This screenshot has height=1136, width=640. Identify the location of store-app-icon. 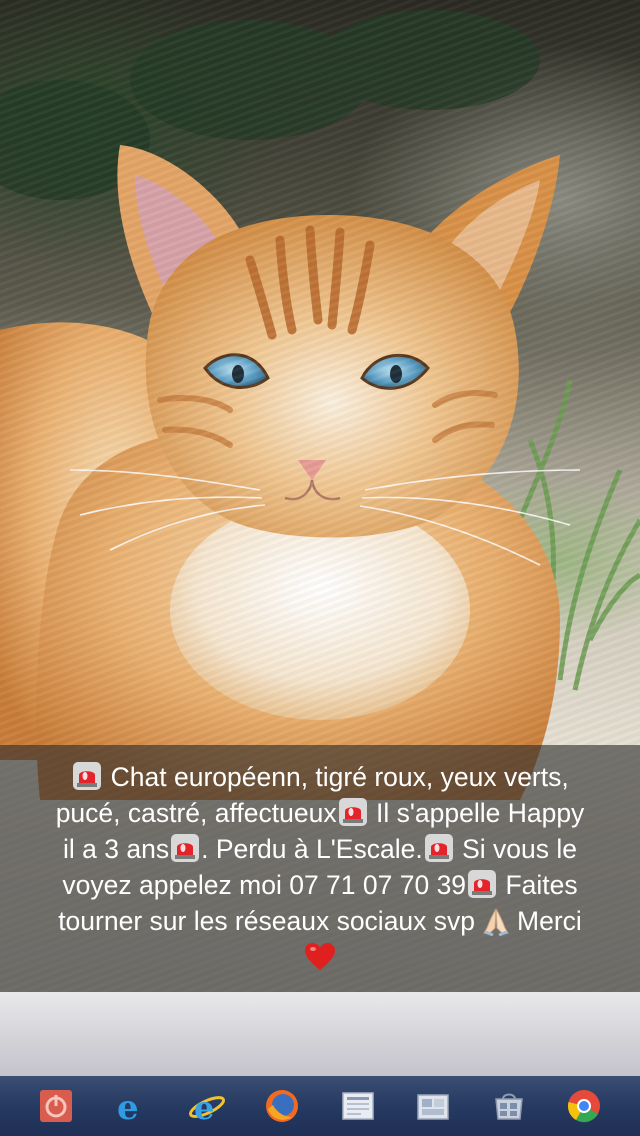
(509, 1106).